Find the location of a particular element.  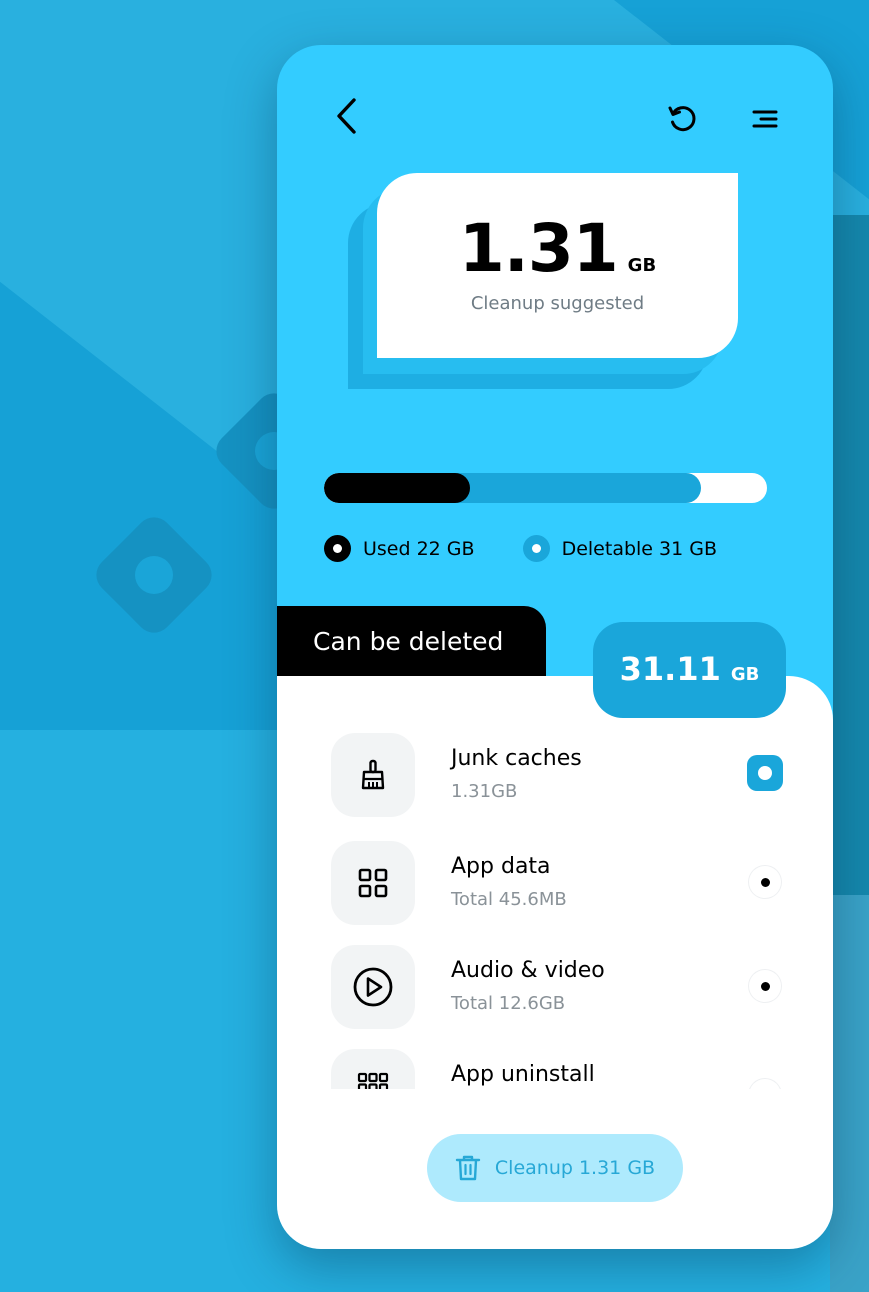

play-icon is located at coordinates (373, 987).